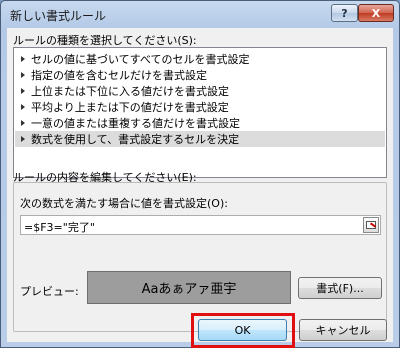 This screenshot has height=348, width=400. I want to click on format-preview: Aaあぁアァ亜宇, so click(189, 287).